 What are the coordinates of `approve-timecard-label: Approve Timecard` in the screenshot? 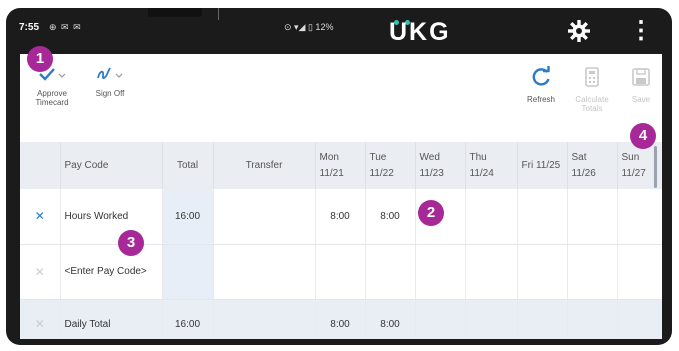 It's located at (52, 98).